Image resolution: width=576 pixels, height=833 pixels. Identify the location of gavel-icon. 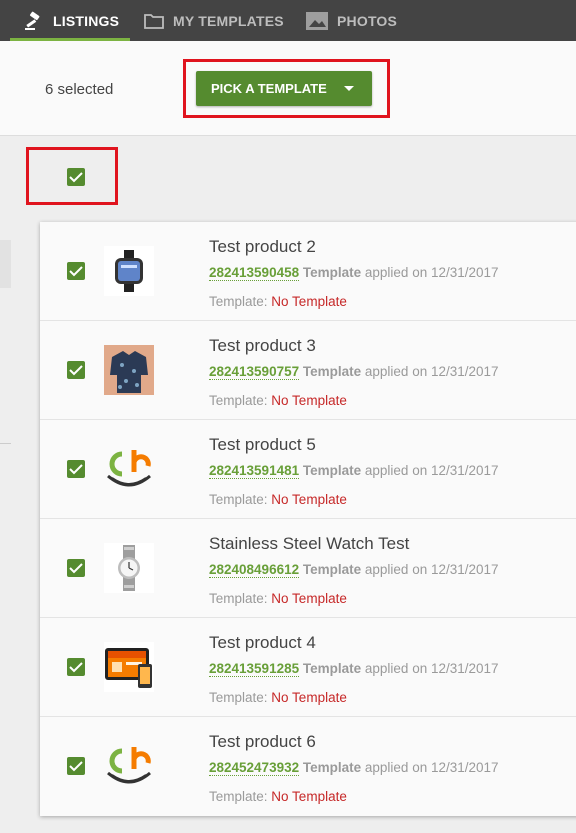
(34, 21).